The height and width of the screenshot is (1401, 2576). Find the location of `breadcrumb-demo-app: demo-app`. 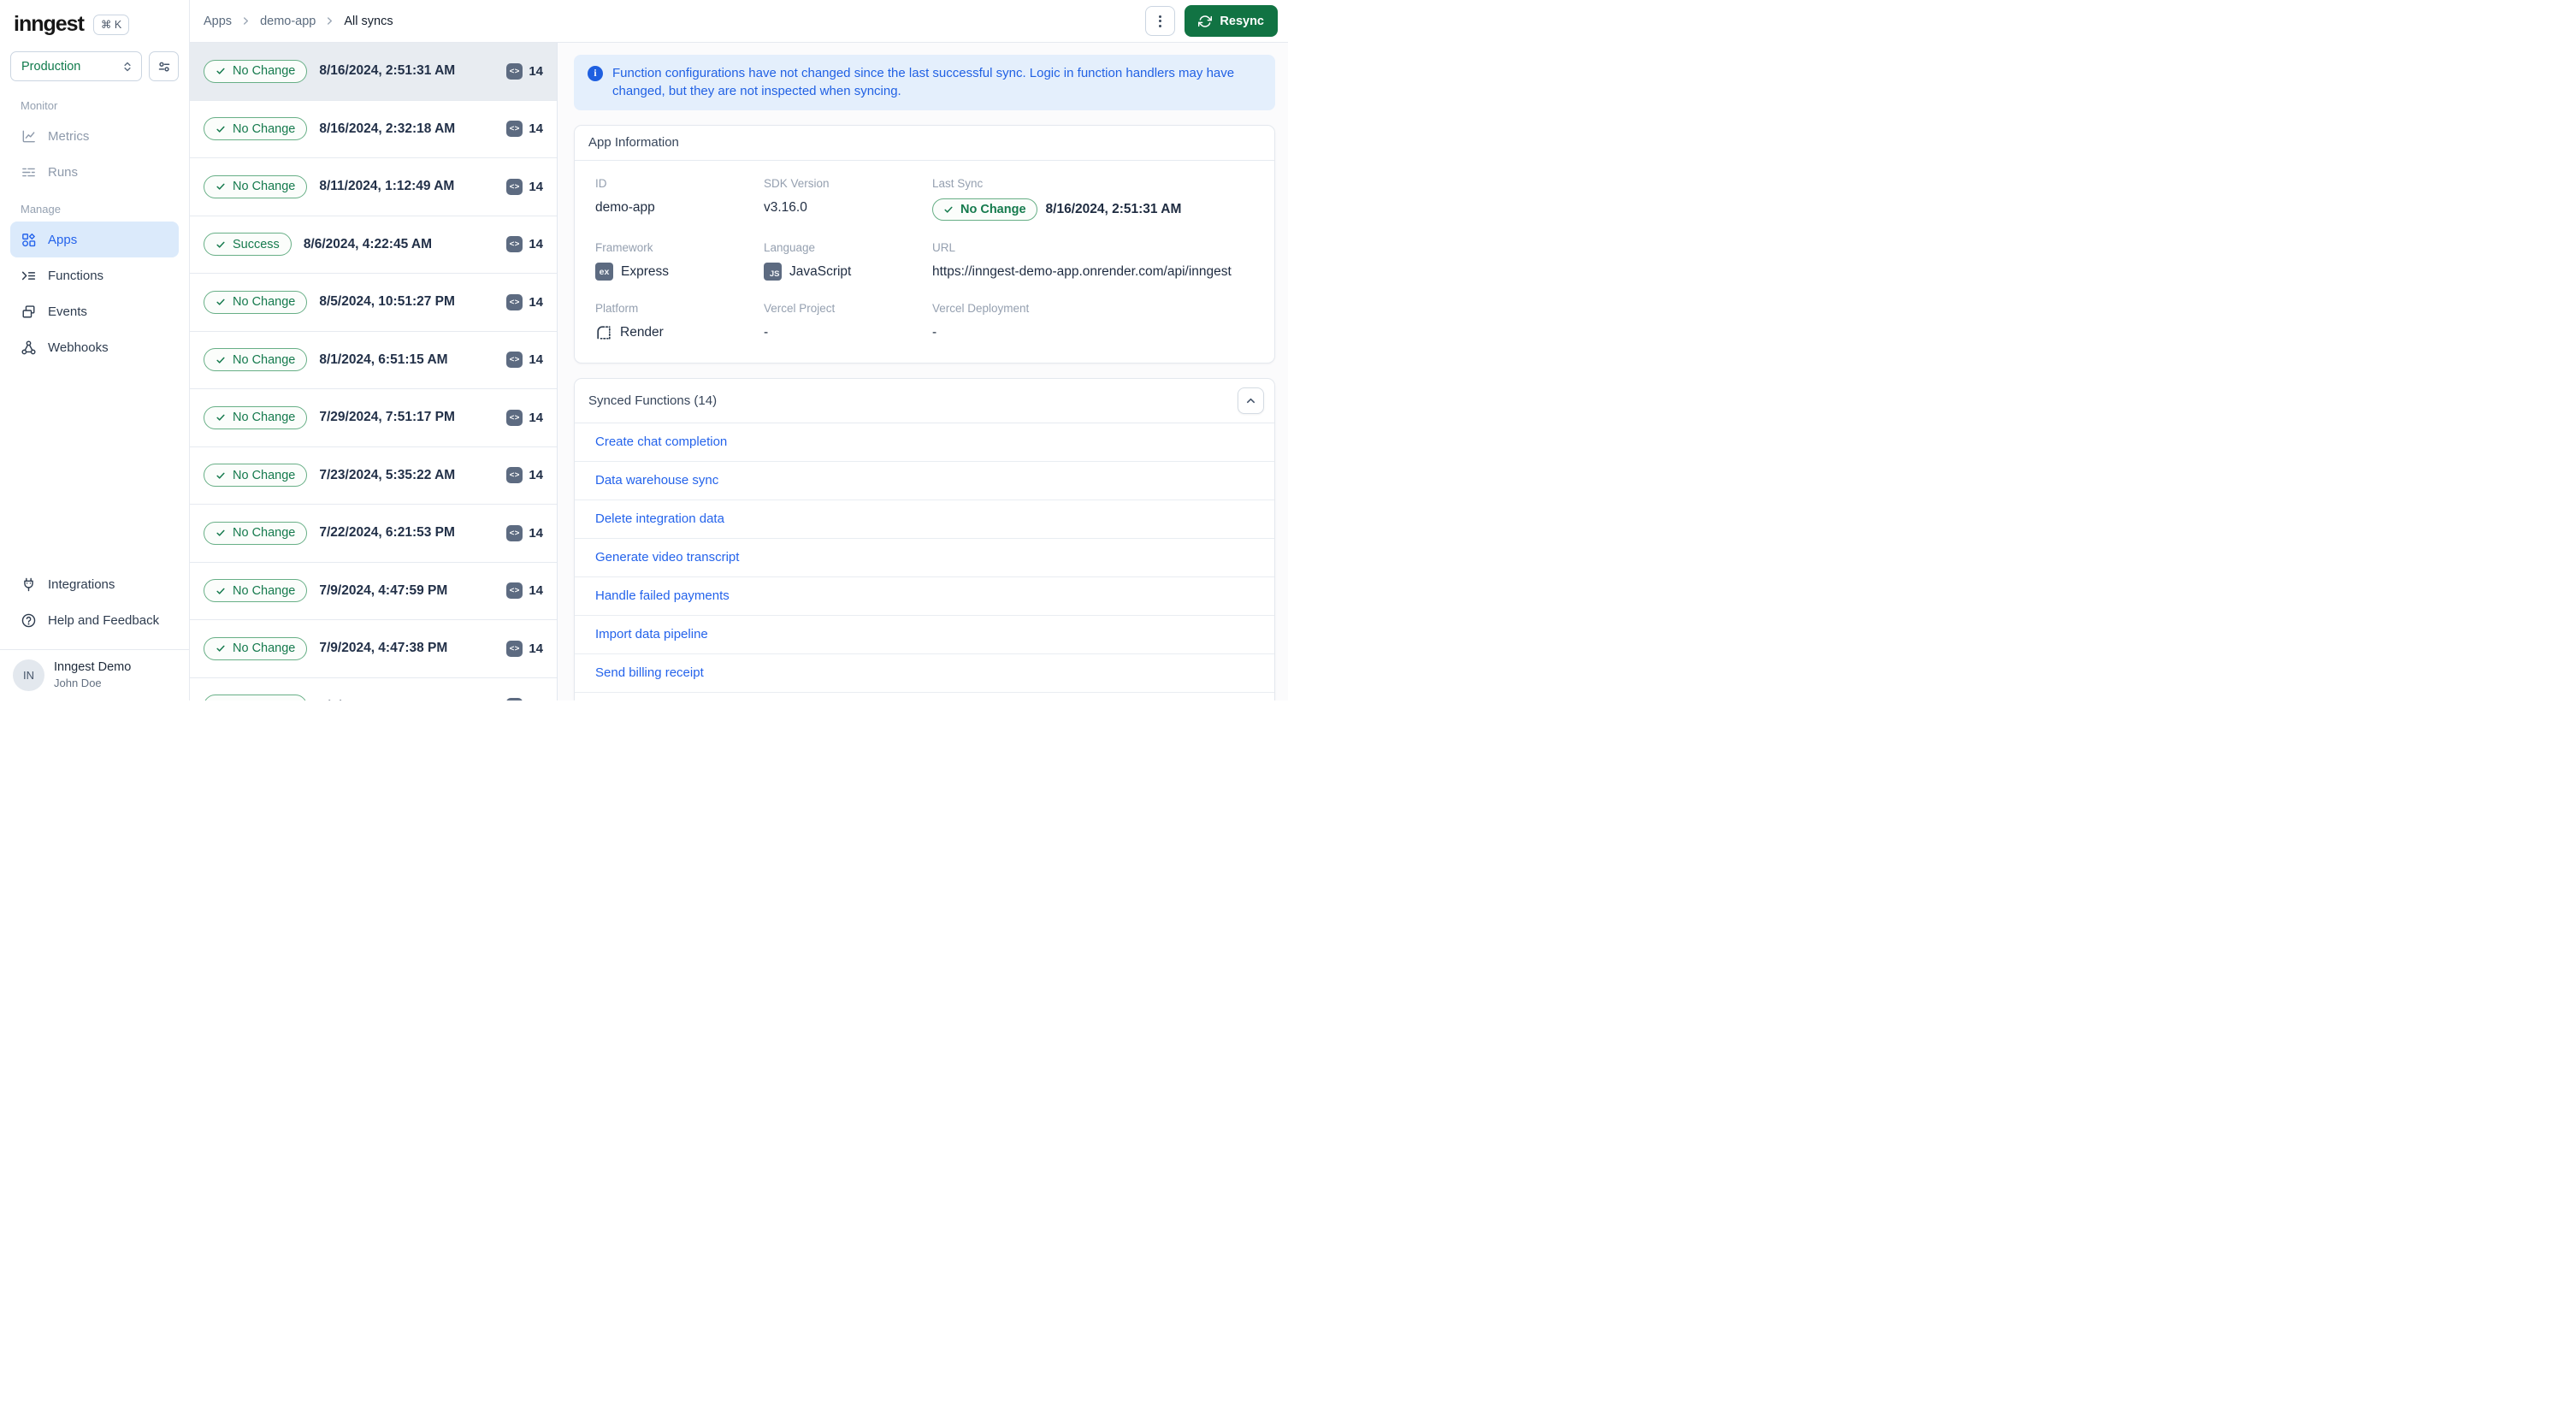

breadcrumb-demo-app: demo-app is located at coordinates (288, 21).